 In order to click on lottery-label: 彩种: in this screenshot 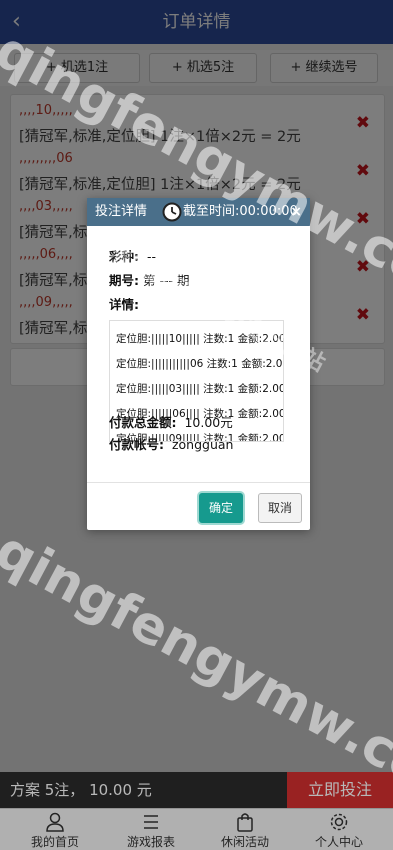, I will do `click(124, 256)`.